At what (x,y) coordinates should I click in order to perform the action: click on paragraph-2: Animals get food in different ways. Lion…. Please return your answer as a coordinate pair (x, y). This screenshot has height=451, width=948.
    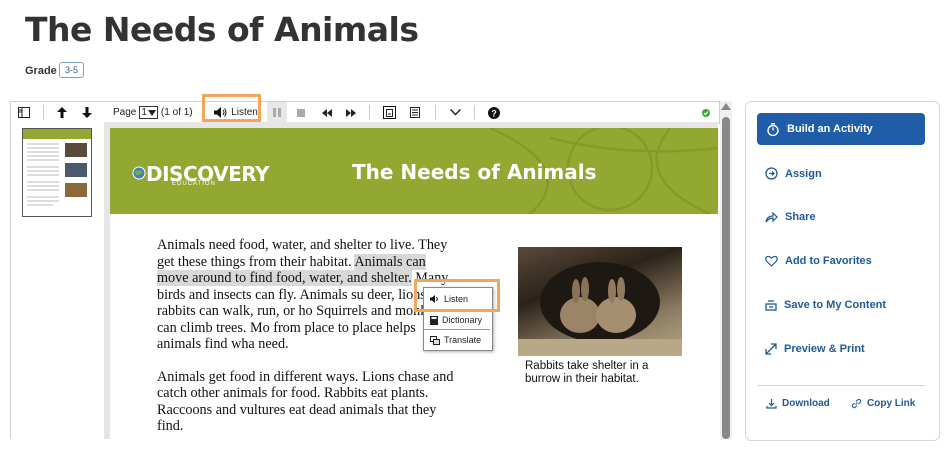
    Looking at the image, I should click on (305, 401).